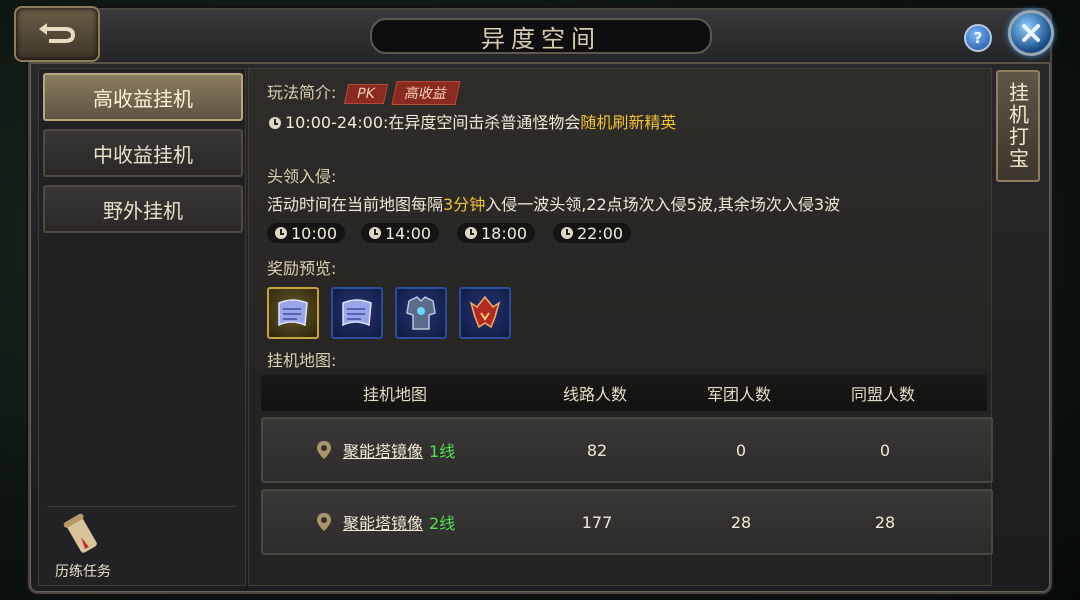  What do you see at coordinates (314, 233) in the screenshot?
I see `time-slot-label: 10:00` at bounding box center [314, 233].